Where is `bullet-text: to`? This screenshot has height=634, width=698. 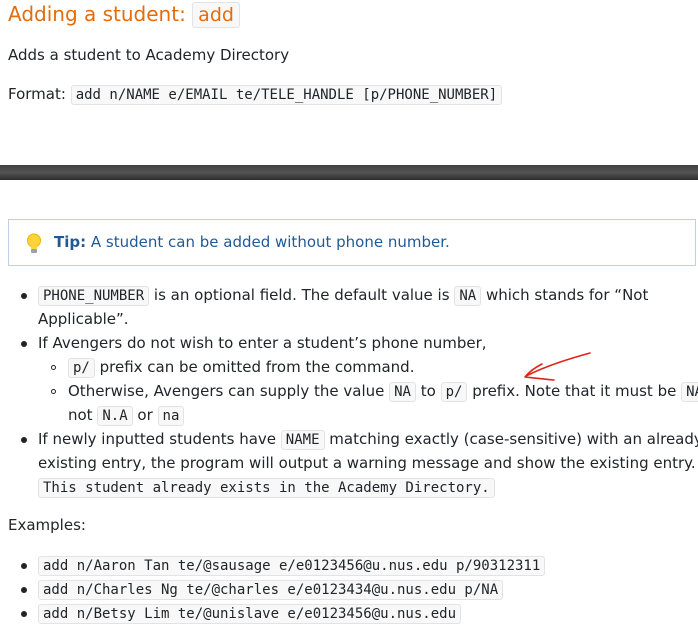 bullet-text: to is located at coordinates (428, 391).